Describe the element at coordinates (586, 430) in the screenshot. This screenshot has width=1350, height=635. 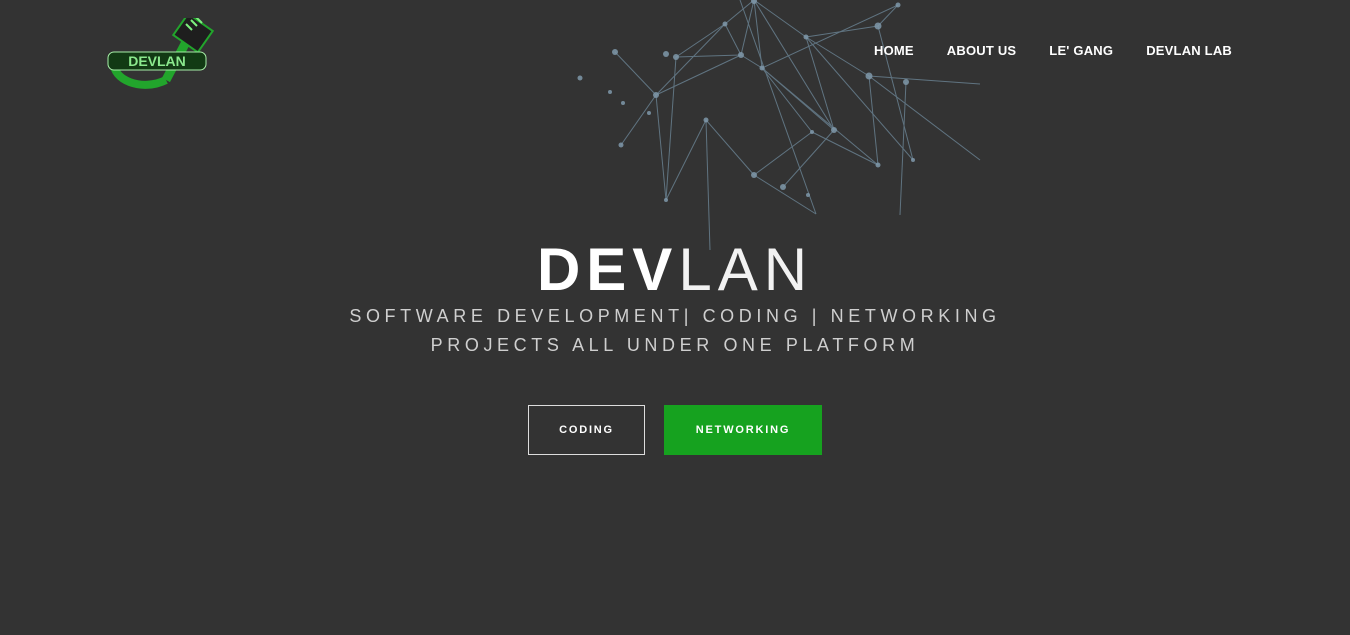
I see `coding-button: CODING` at that location.